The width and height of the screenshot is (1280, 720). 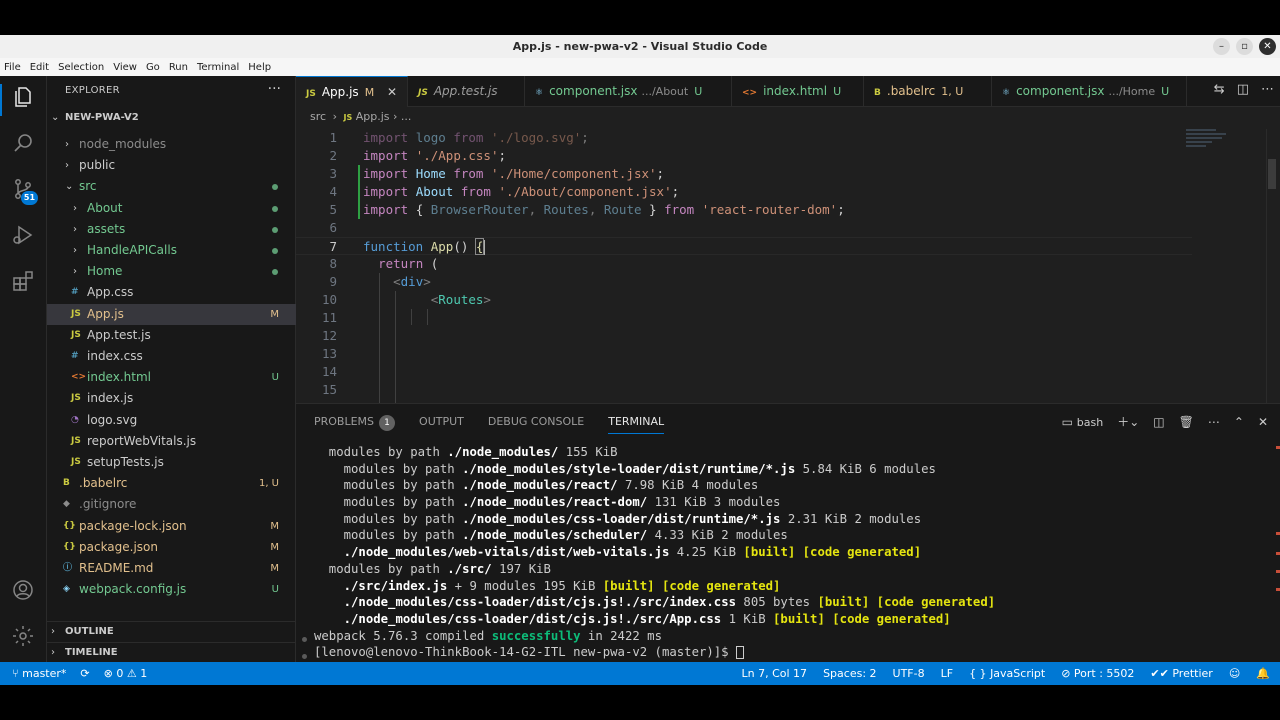 What do you see at coordinates (1243, 89) in the screenshot?
I see `split-editor-icon: ◫` at bounding box center [1243, 89].